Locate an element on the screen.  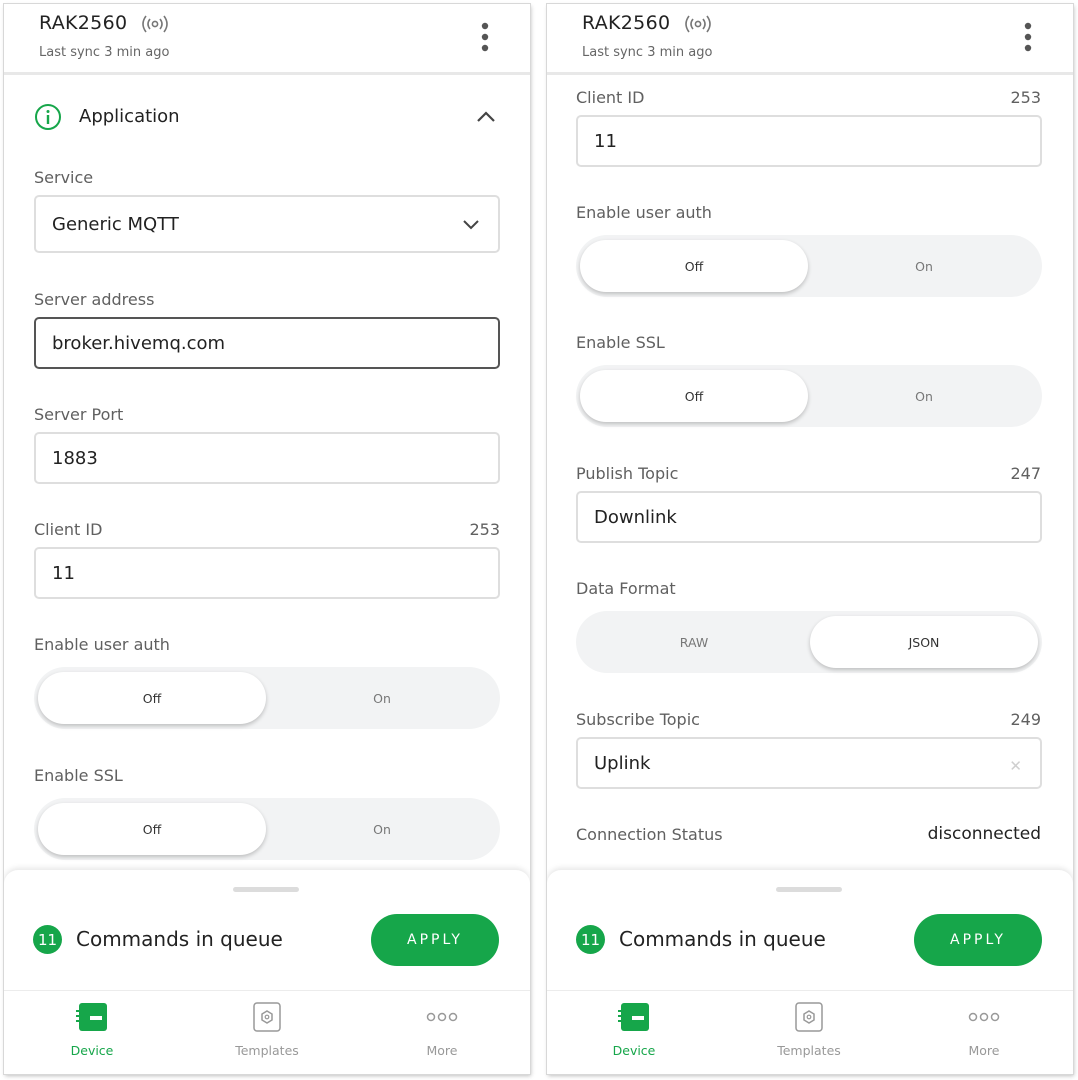
publish-topic-value: Downlink is located at coordinates (635, 517).